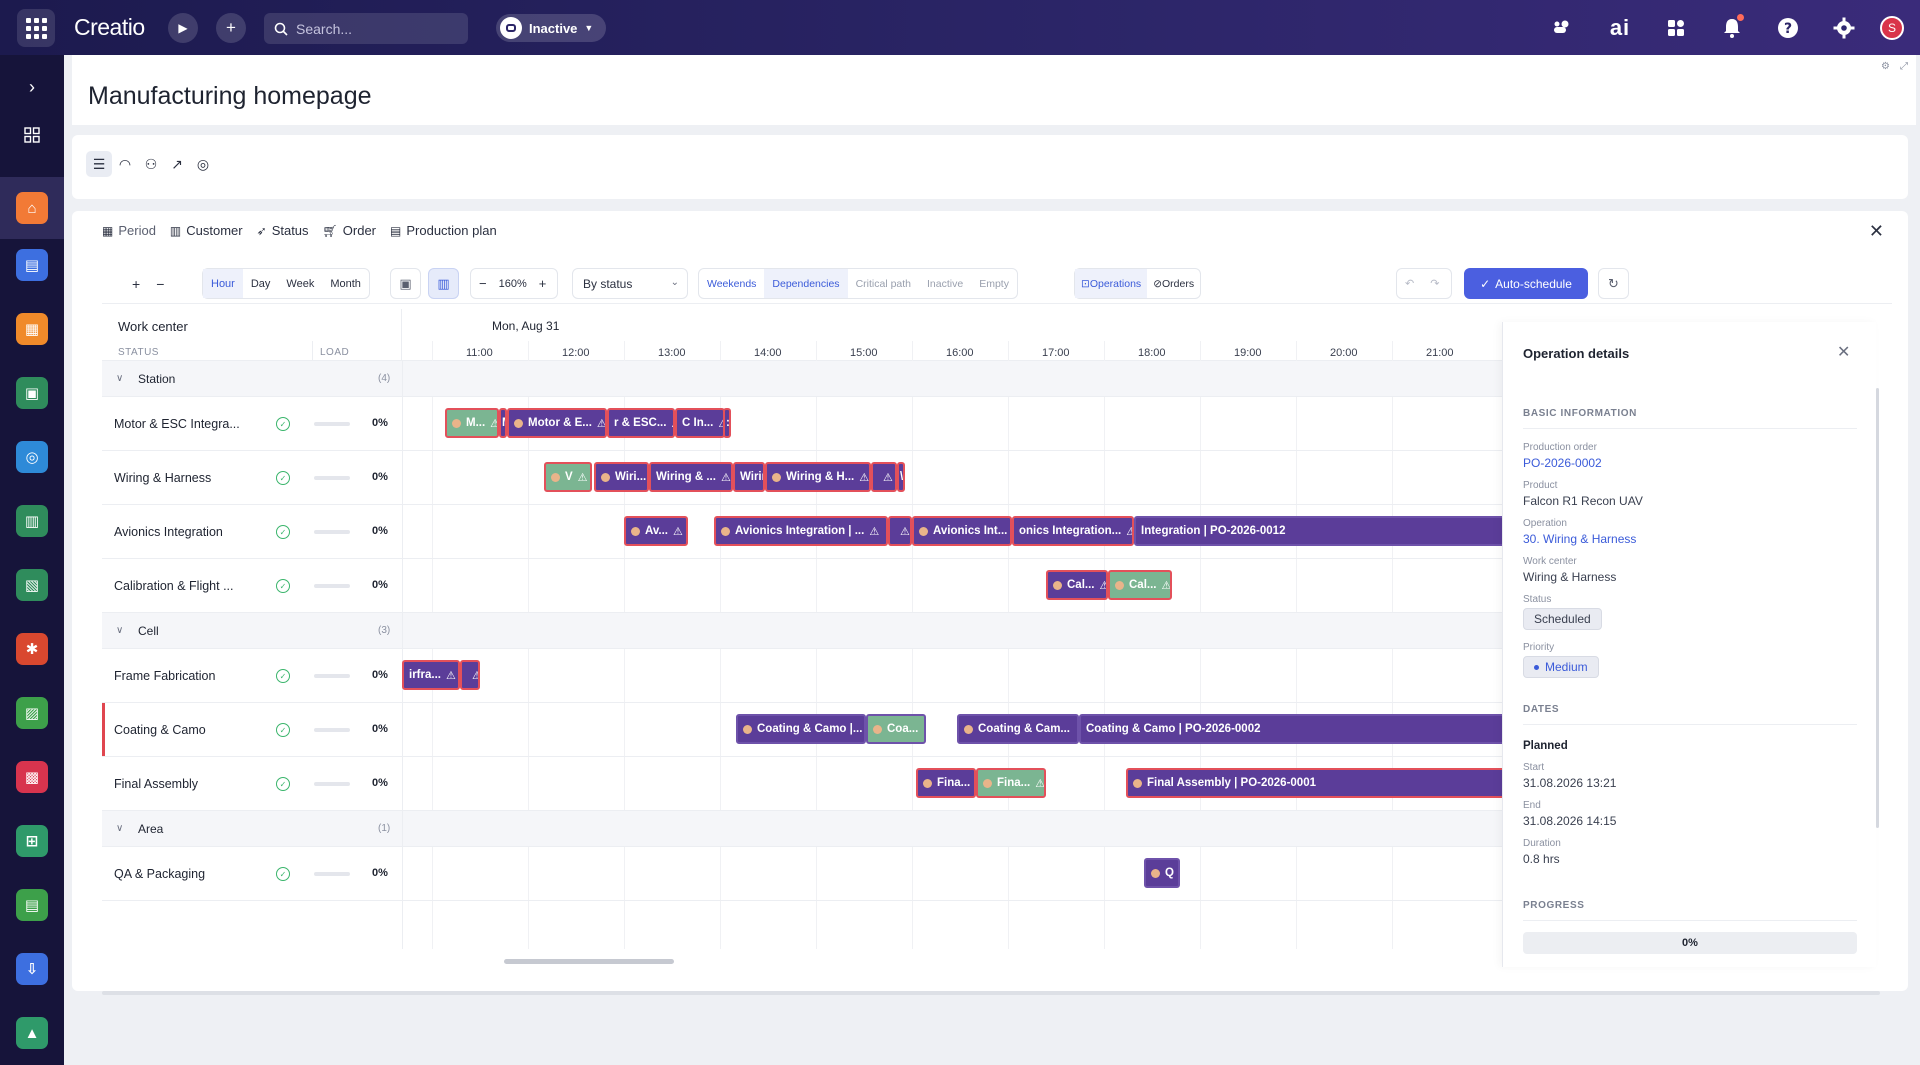  Describe the element at coordinates (543, 283) in the screenshot. I see `zoom-in-button: +` at that location.